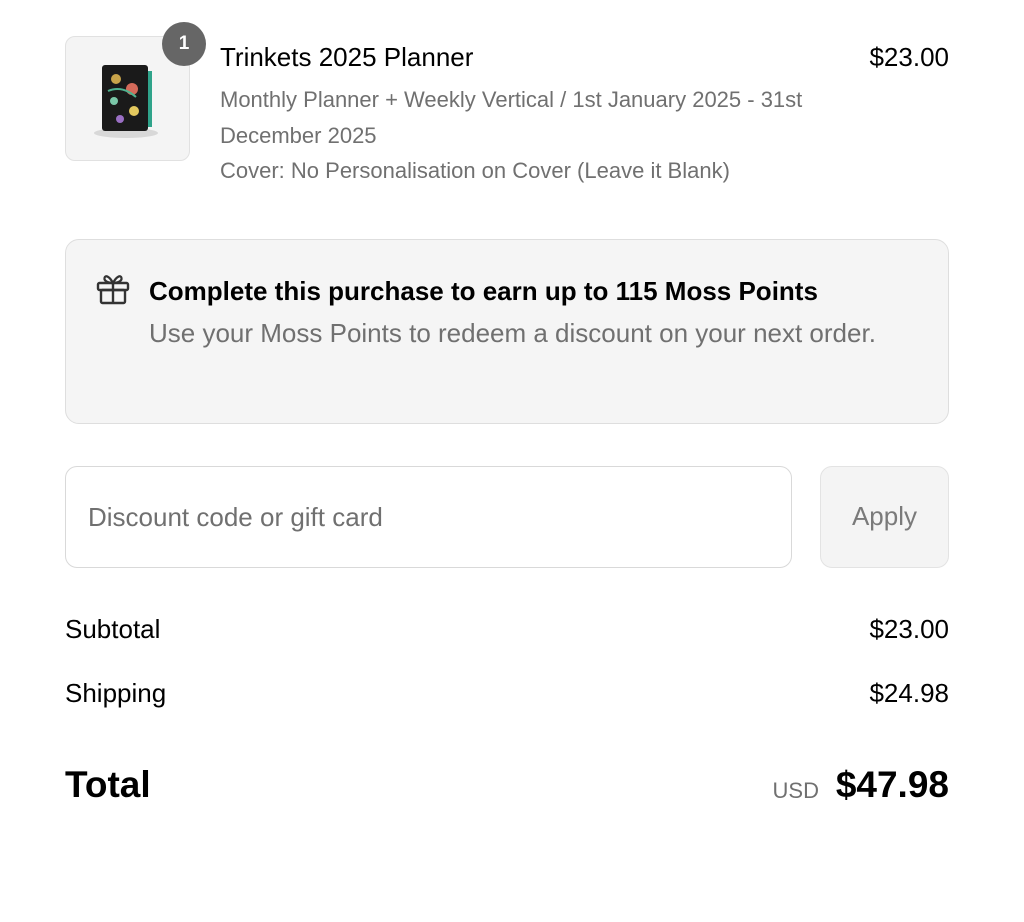 The width and height of the screenshot is (1024, 922). Describe the element at coordinates (113, 290) in the screenshot. I see `gift-icon` at that location.